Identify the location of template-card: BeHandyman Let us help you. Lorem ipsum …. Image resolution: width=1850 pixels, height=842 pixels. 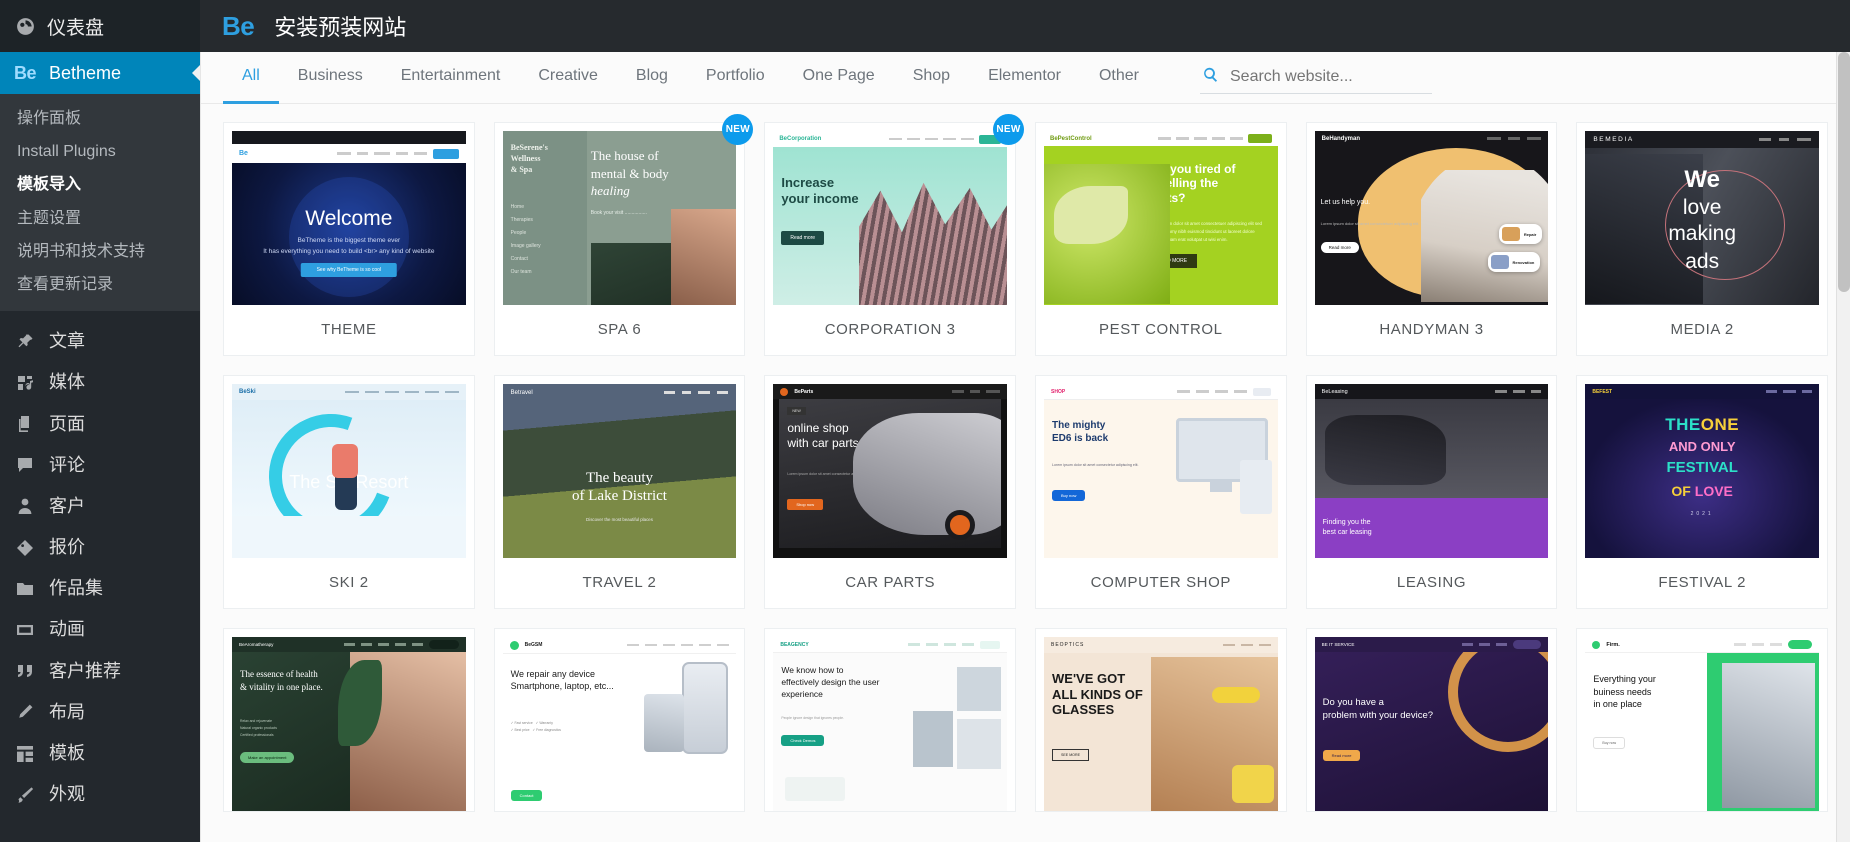
(1431, 239).